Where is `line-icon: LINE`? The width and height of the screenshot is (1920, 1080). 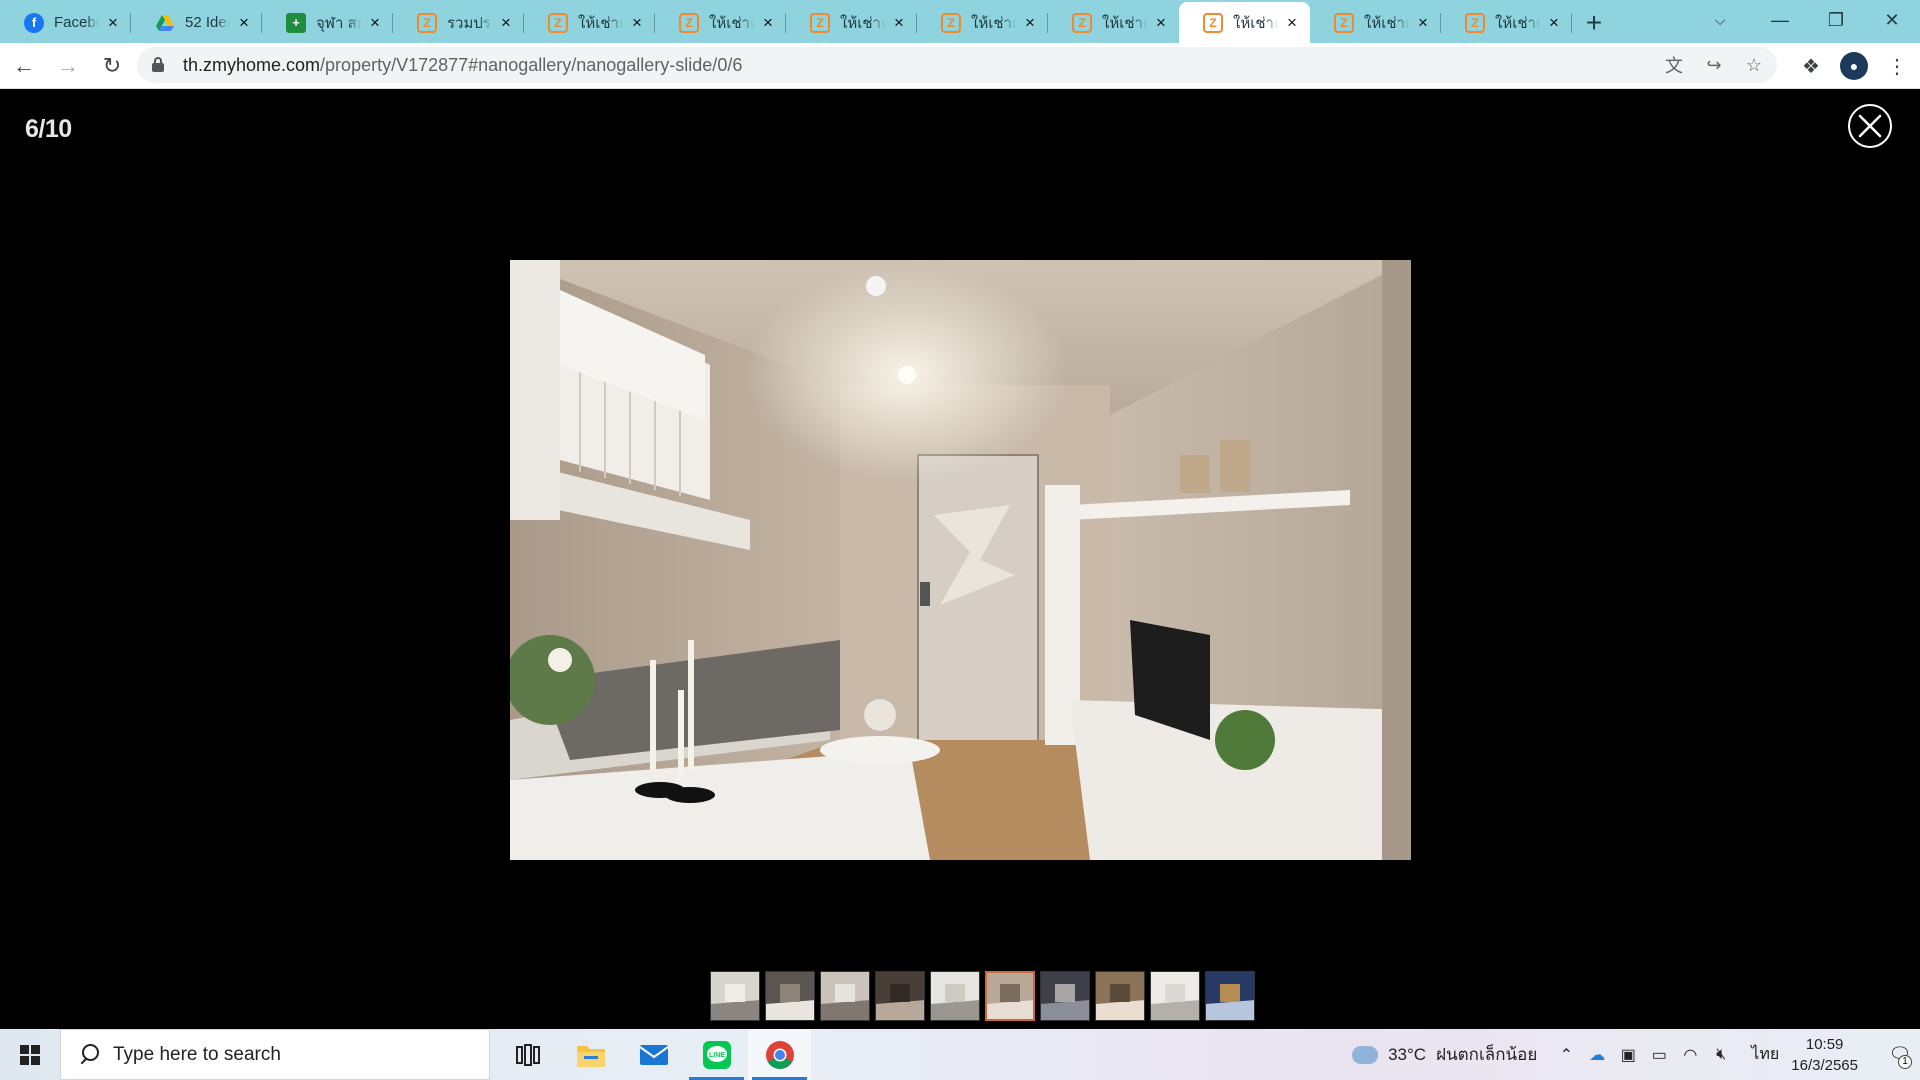
line-icon: LINE is located at coordinates (716, 1054).